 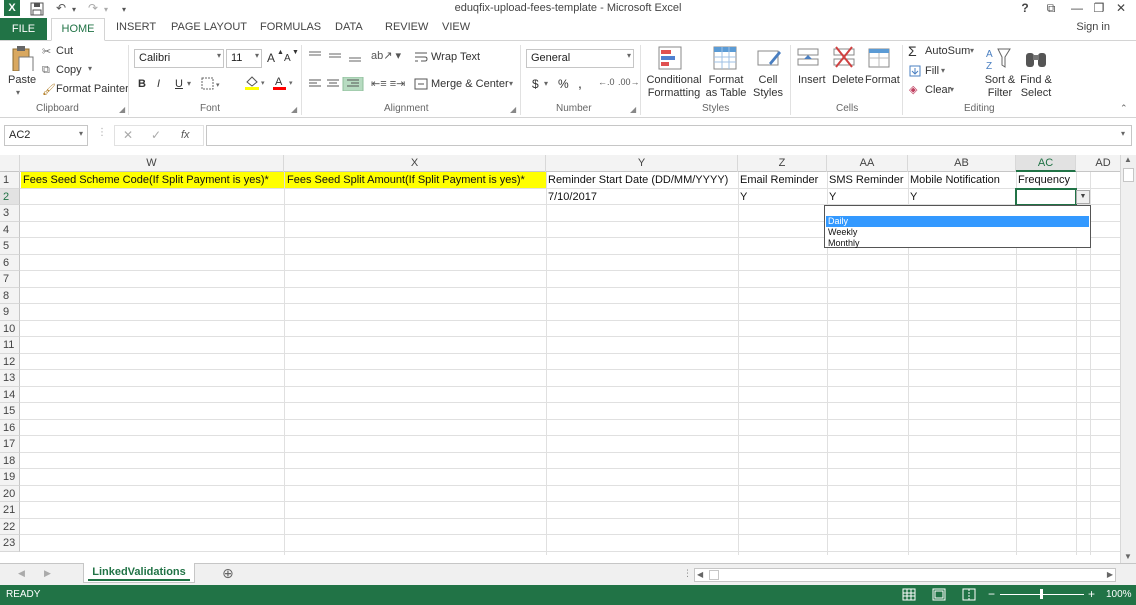 What do you see at coordinates (563, 84) in the screenshot?
I see `percent-button: %` at bounding box center [563, 84].